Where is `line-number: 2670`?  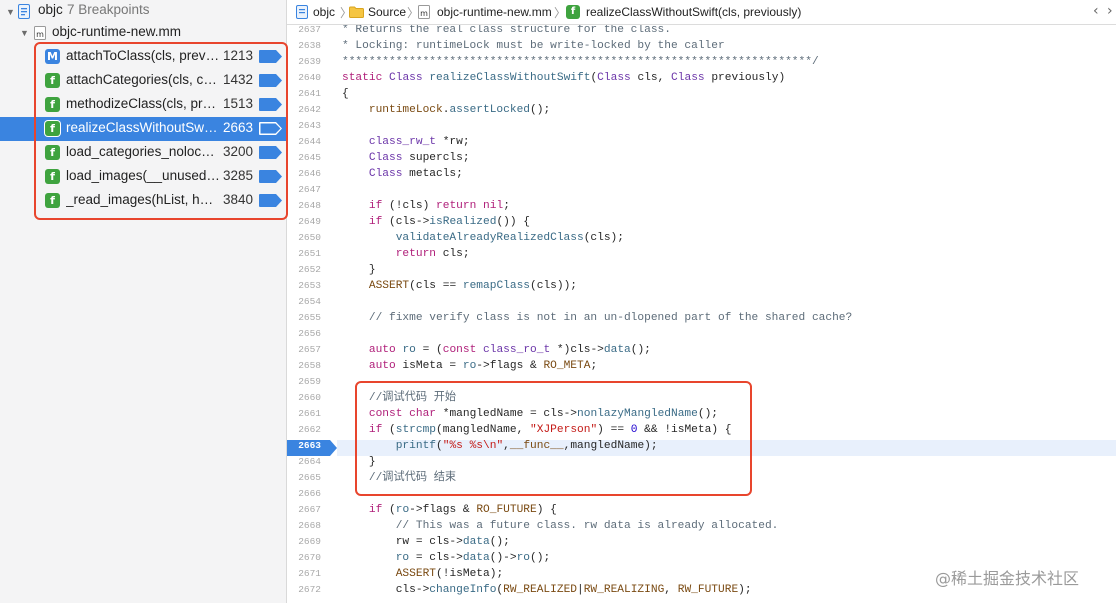
line-number: 2670 is located at coordinates (309, 557).